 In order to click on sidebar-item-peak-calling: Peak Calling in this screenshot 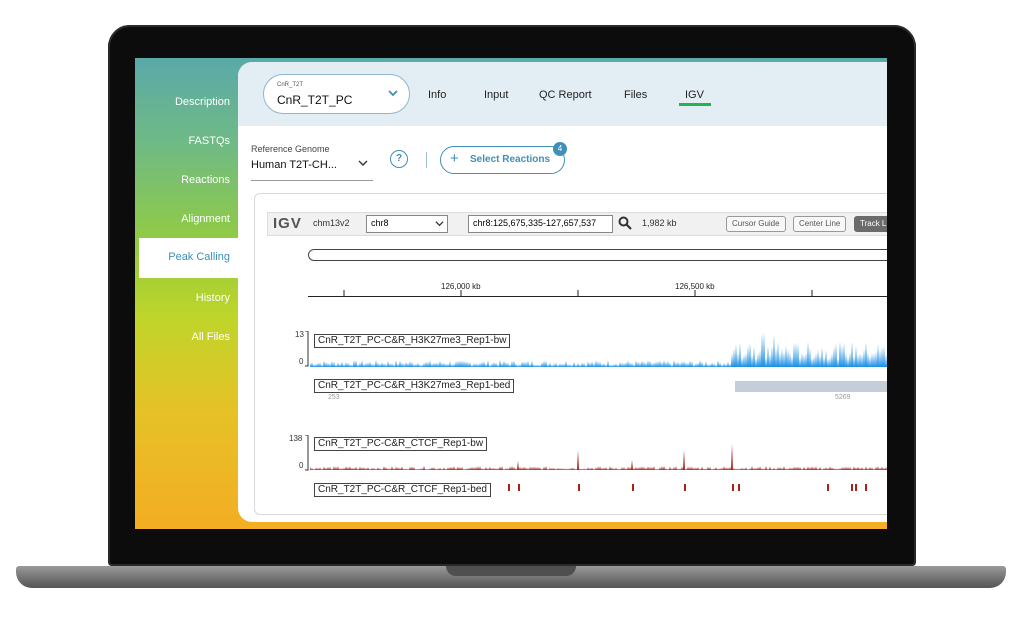, I will do `click(188, 258)`.